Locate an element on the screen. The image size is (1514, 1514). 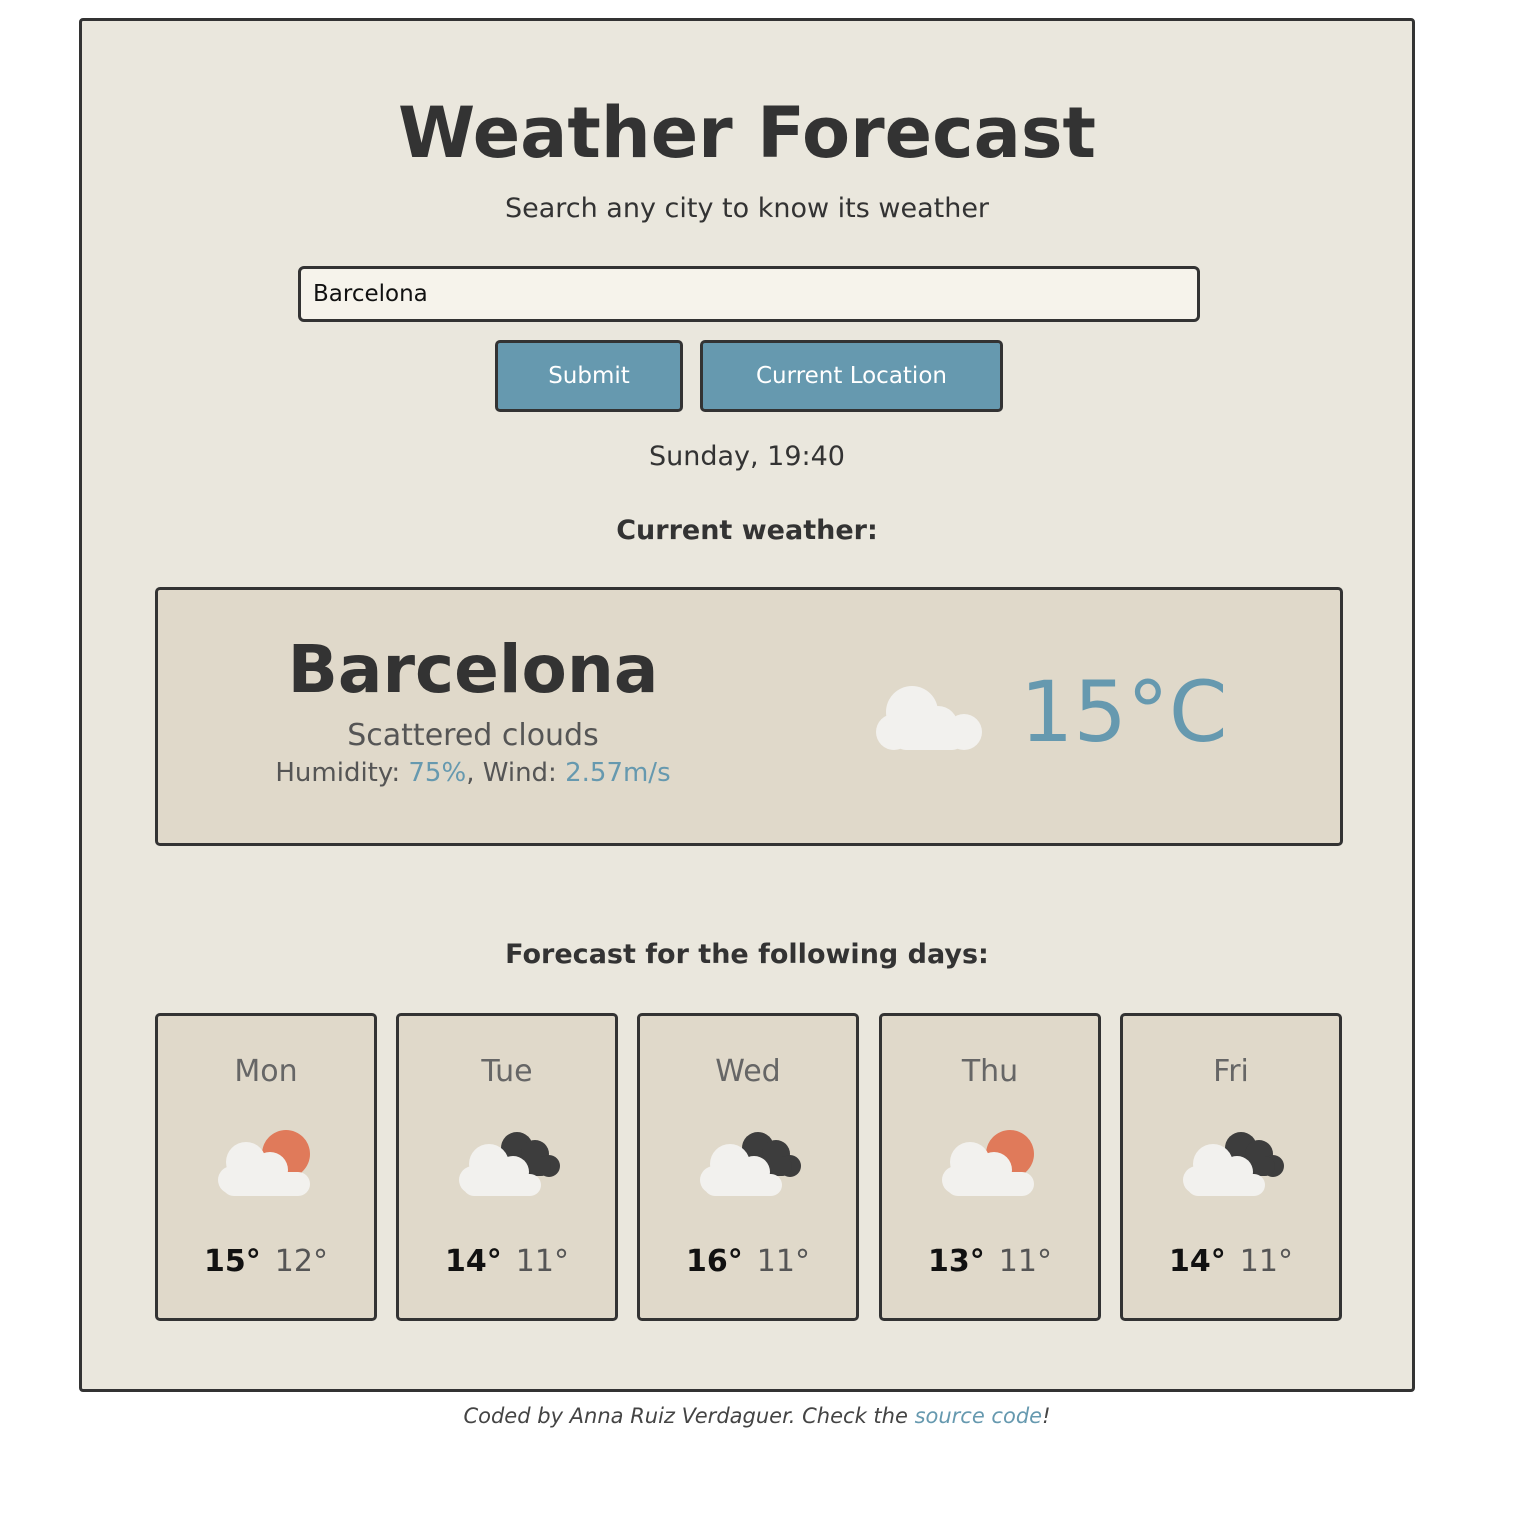
forecast-card-thu: Thu 13° 11° is located at coordinates (990, 1167).